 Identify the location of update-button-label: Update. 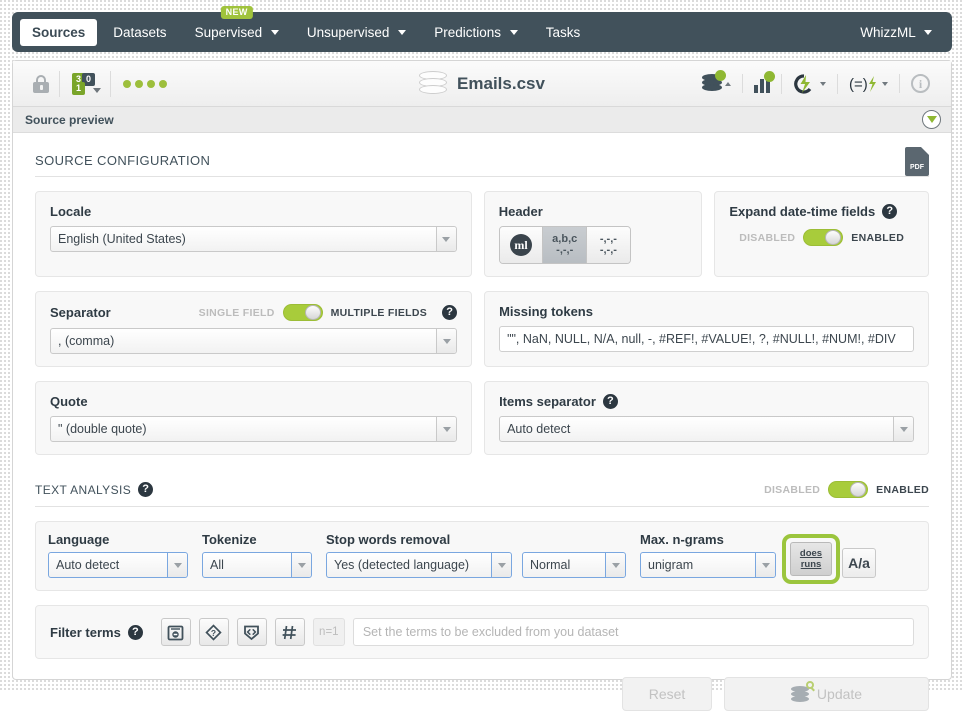
(839, 694).